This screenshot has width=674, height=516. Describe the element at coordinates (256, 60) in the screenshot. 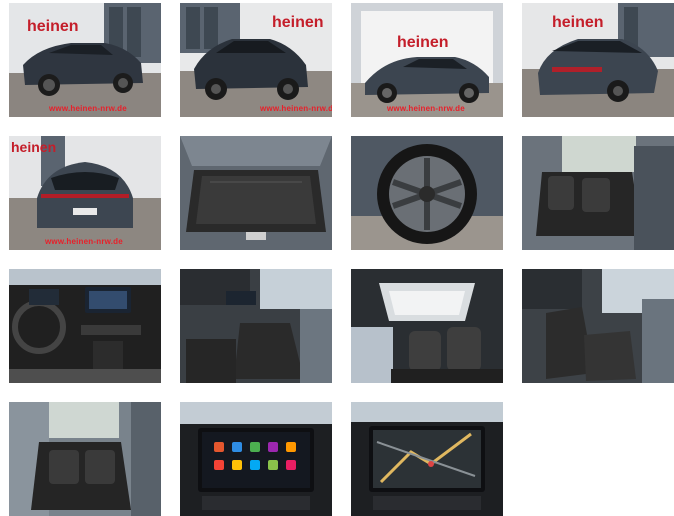

I see `photo-front-exterior: heinen www.heinen-nrw.de` at that location.